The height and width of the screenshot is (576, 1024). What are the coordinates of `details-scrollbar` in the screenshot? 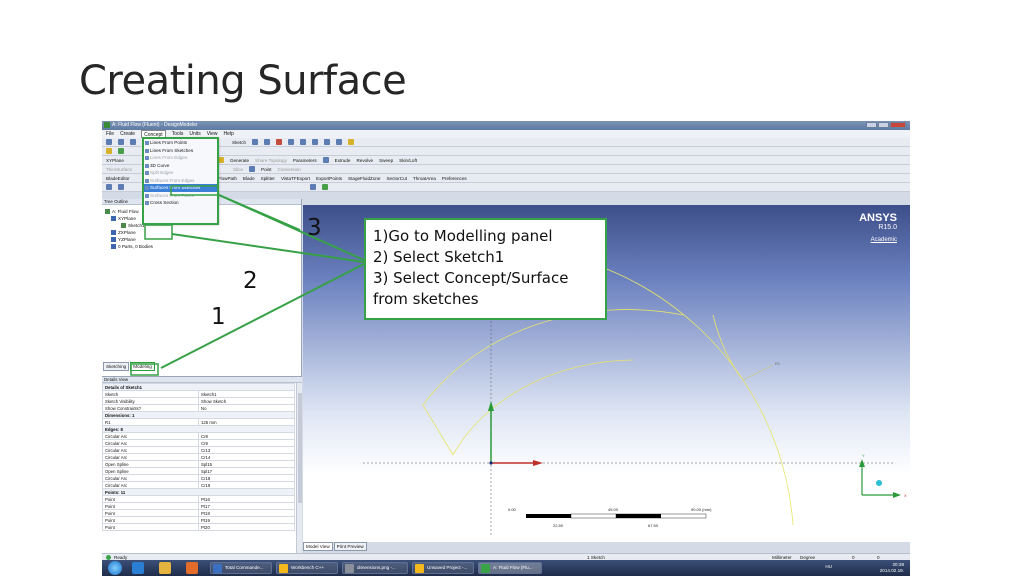 It's located at (299, 468).